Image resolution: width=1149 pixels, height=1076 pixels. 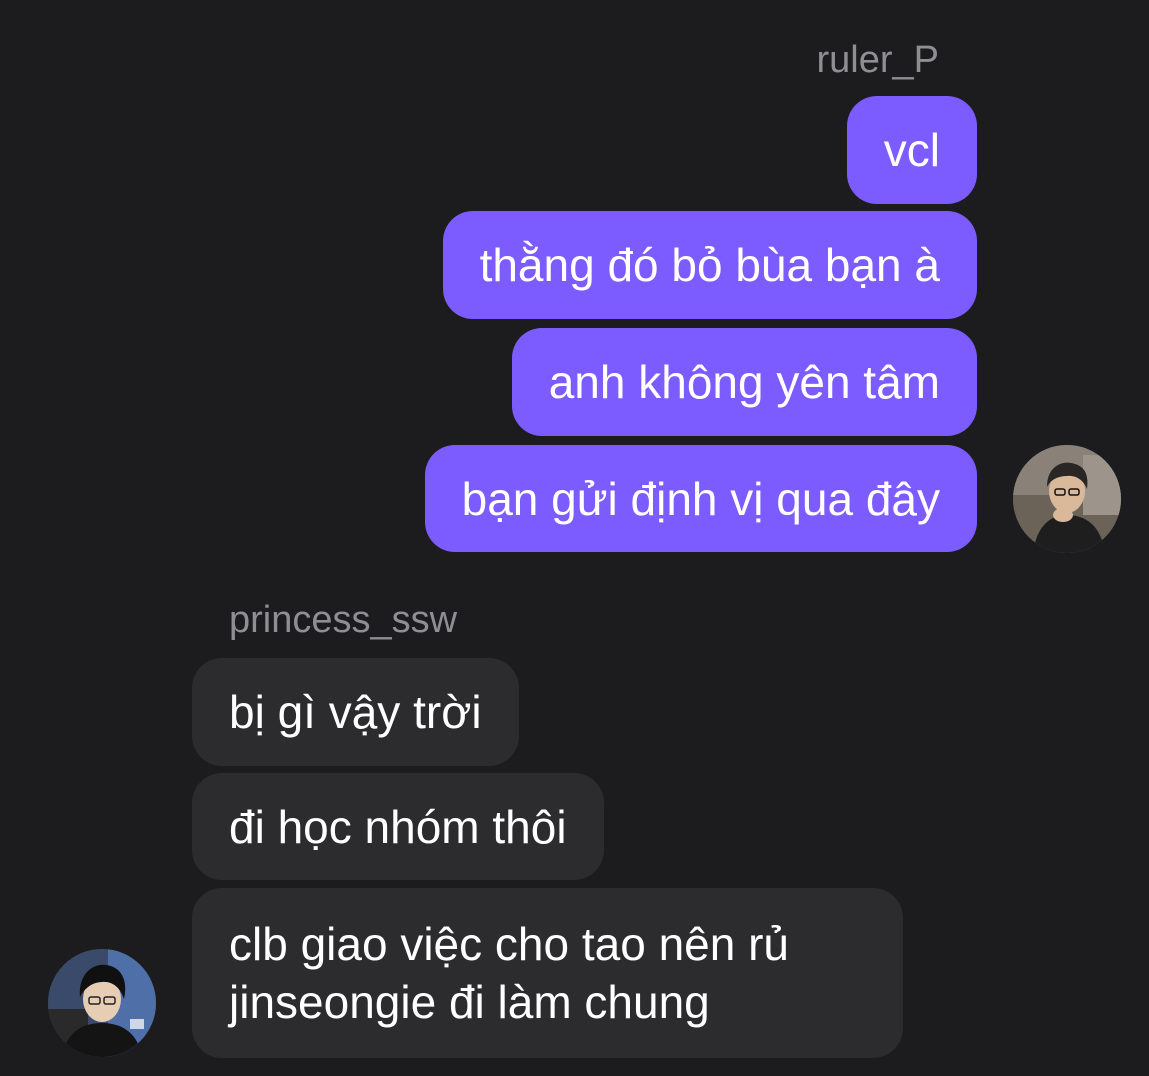 I want to click on sender-username: princess_ssw, so click(x=343, y=620).